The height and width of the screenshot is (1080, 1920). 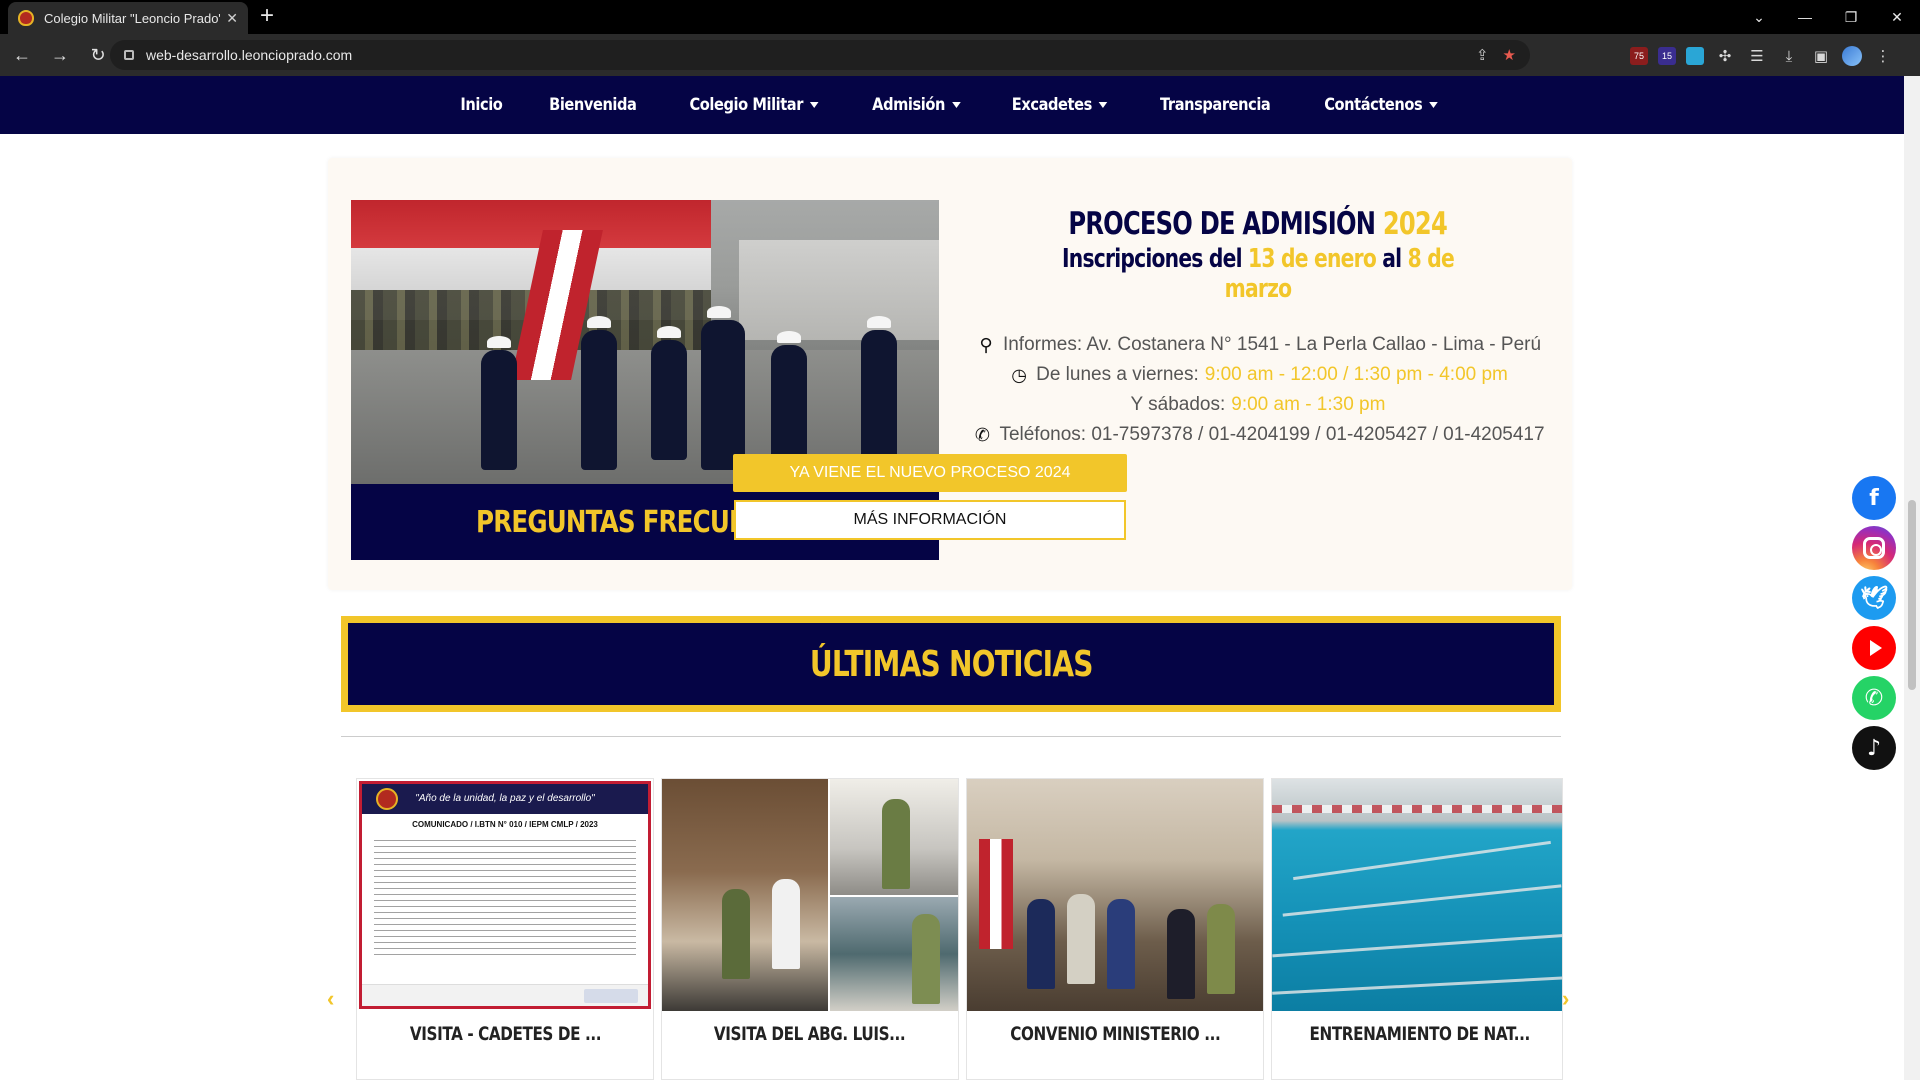 I want to click on back-icon: ←, so click(x=22, y=55).